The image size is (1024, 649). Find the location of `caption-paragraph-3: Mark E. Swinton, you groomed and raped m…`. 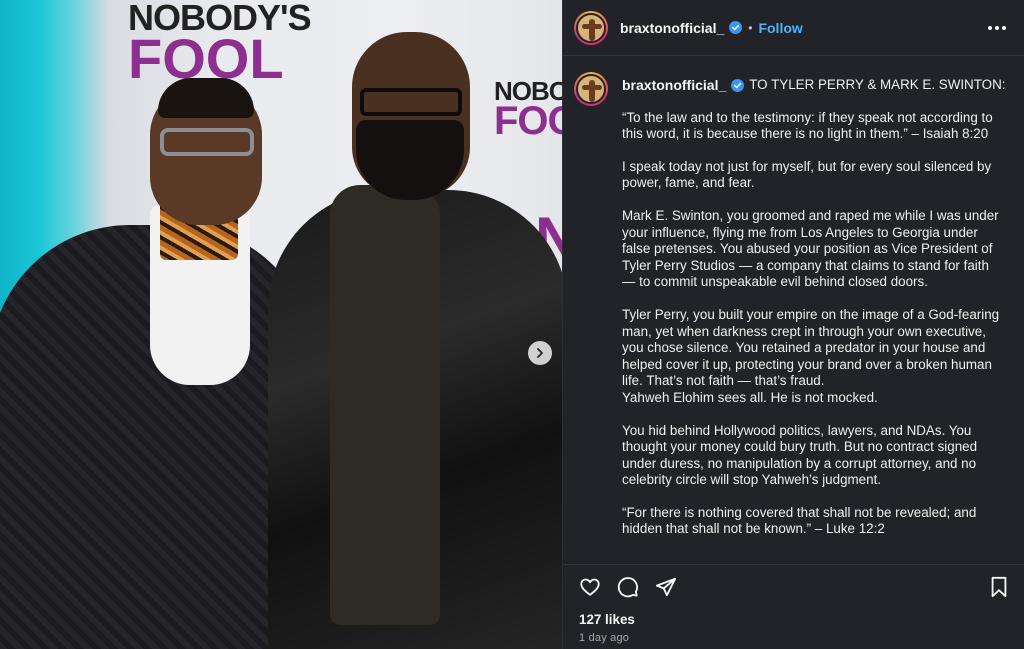

caption-paragraph-3: Mark E. Swinton, you groomed and raped m… is located at coordinates (810, 248).